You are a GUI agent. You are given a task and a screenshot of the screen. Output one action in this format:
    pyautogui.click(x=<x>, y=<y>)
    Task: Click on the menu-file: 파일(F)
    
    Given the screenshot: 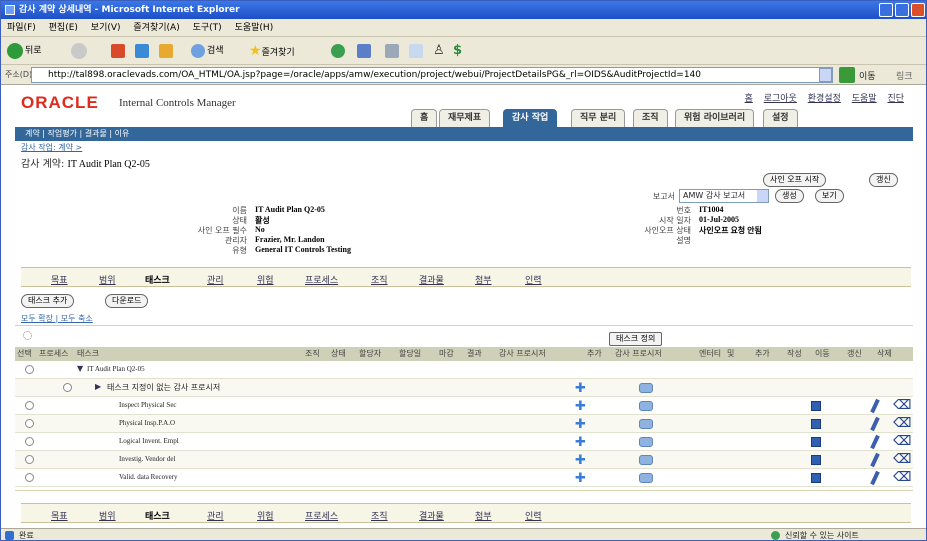 What is the action you would take?
    pyautogui.click(x=21, y=28)
    